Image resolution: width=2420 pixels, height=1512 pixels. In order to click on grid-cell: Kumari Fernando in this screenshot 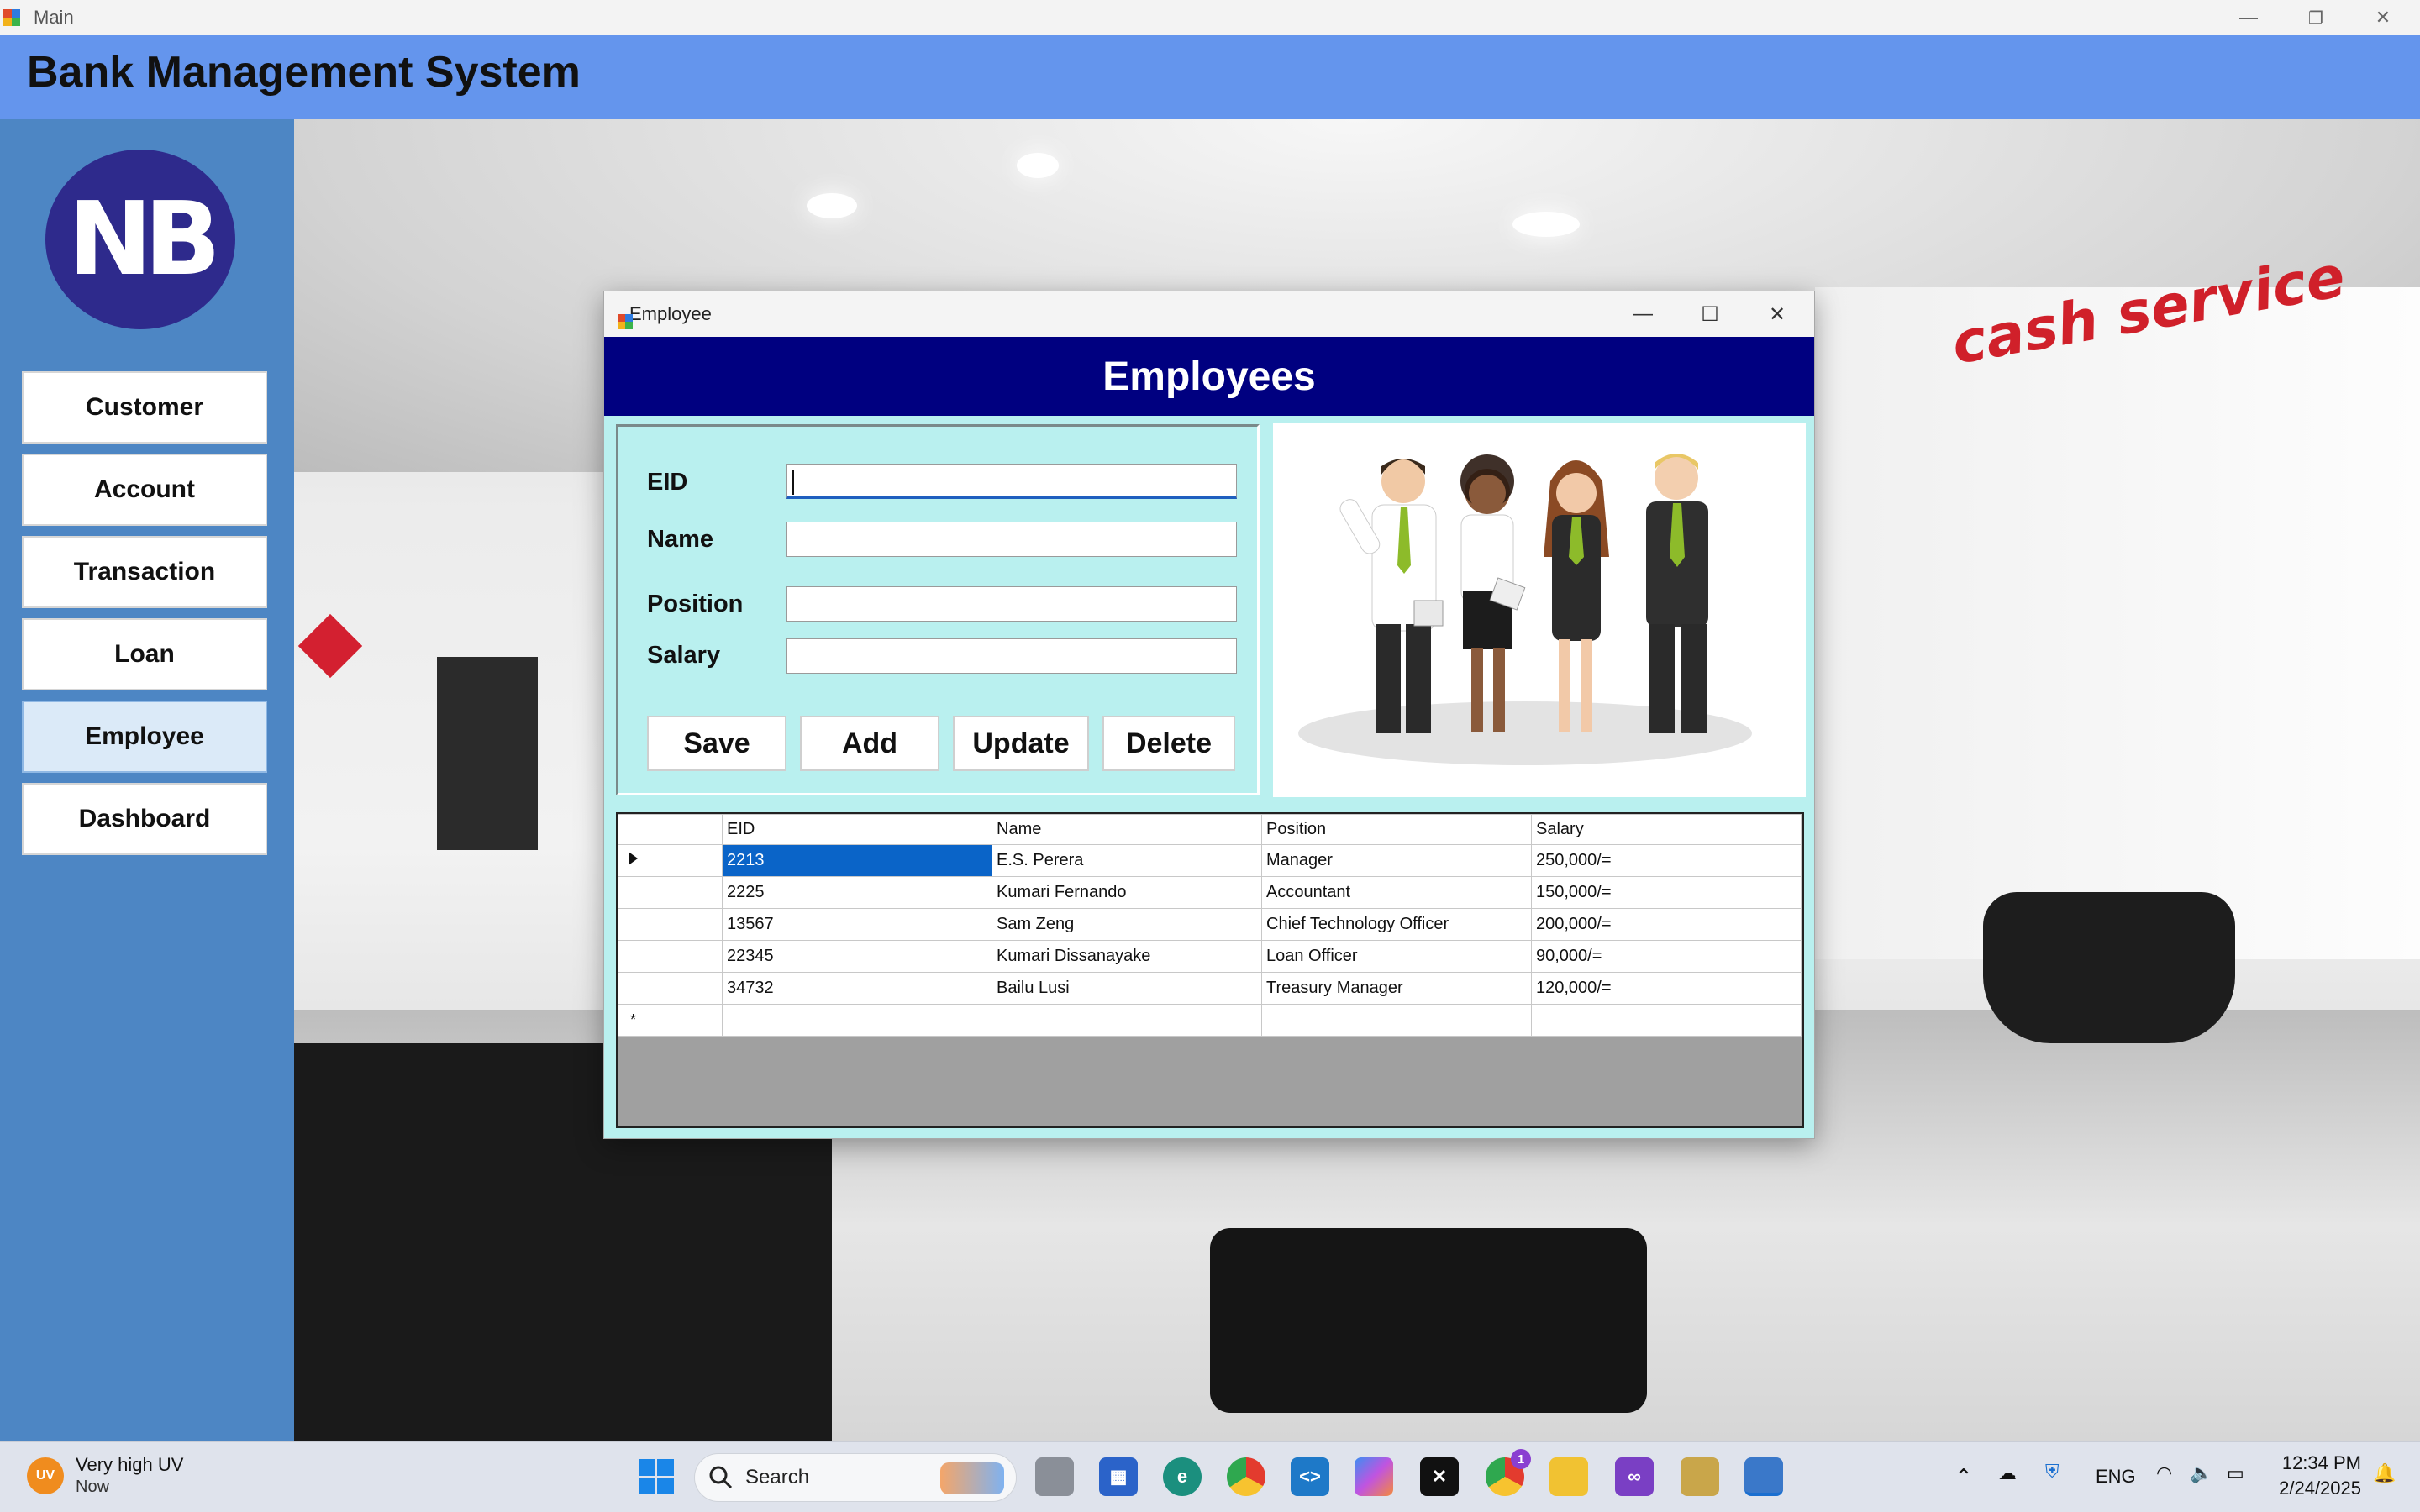, I will do `click(1127, 892)`.